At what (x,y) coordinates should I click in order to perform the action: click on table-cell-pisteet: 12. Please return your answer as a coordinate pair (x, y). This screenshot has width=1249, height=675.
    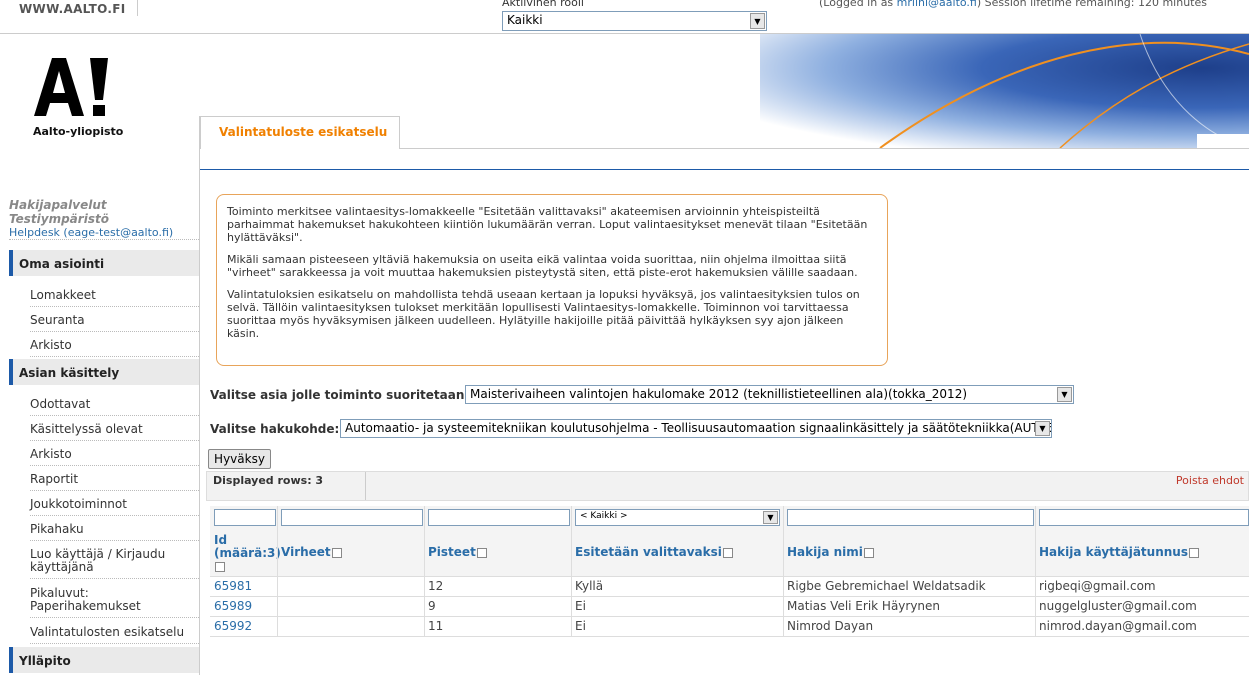
    Looking at the image, I should click on (436, 586).